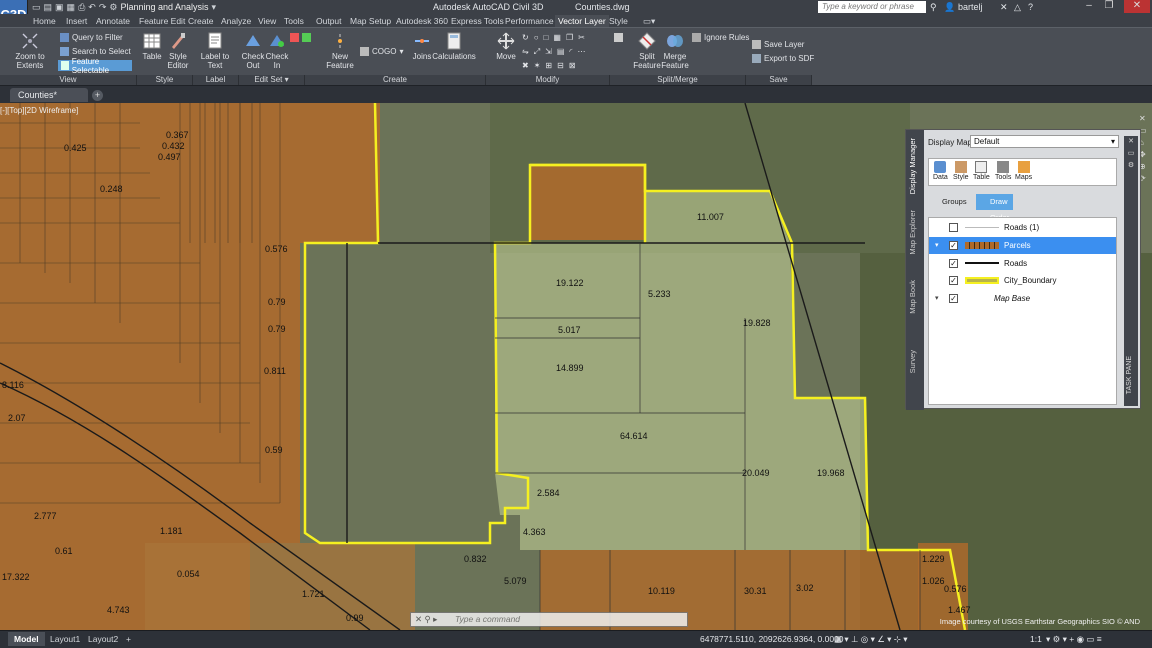 This screenshot has width=1152, height=648. What do you see at coordinates (1022, 245) in the screenshot?
I see `layer-row-parcels: ▾ ✓ Parcels` at bounding box center [1022, 245].